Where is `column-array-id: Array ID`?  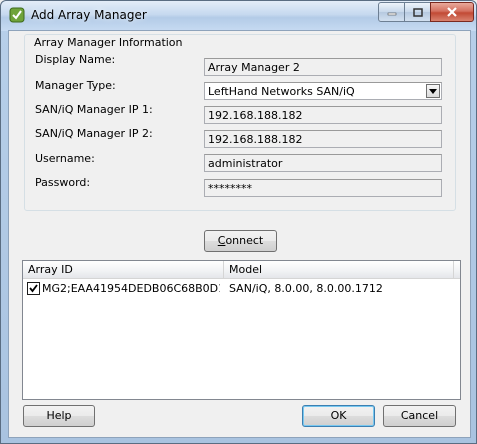
column-array-id: Array ID is located at coordinates (50, 269).